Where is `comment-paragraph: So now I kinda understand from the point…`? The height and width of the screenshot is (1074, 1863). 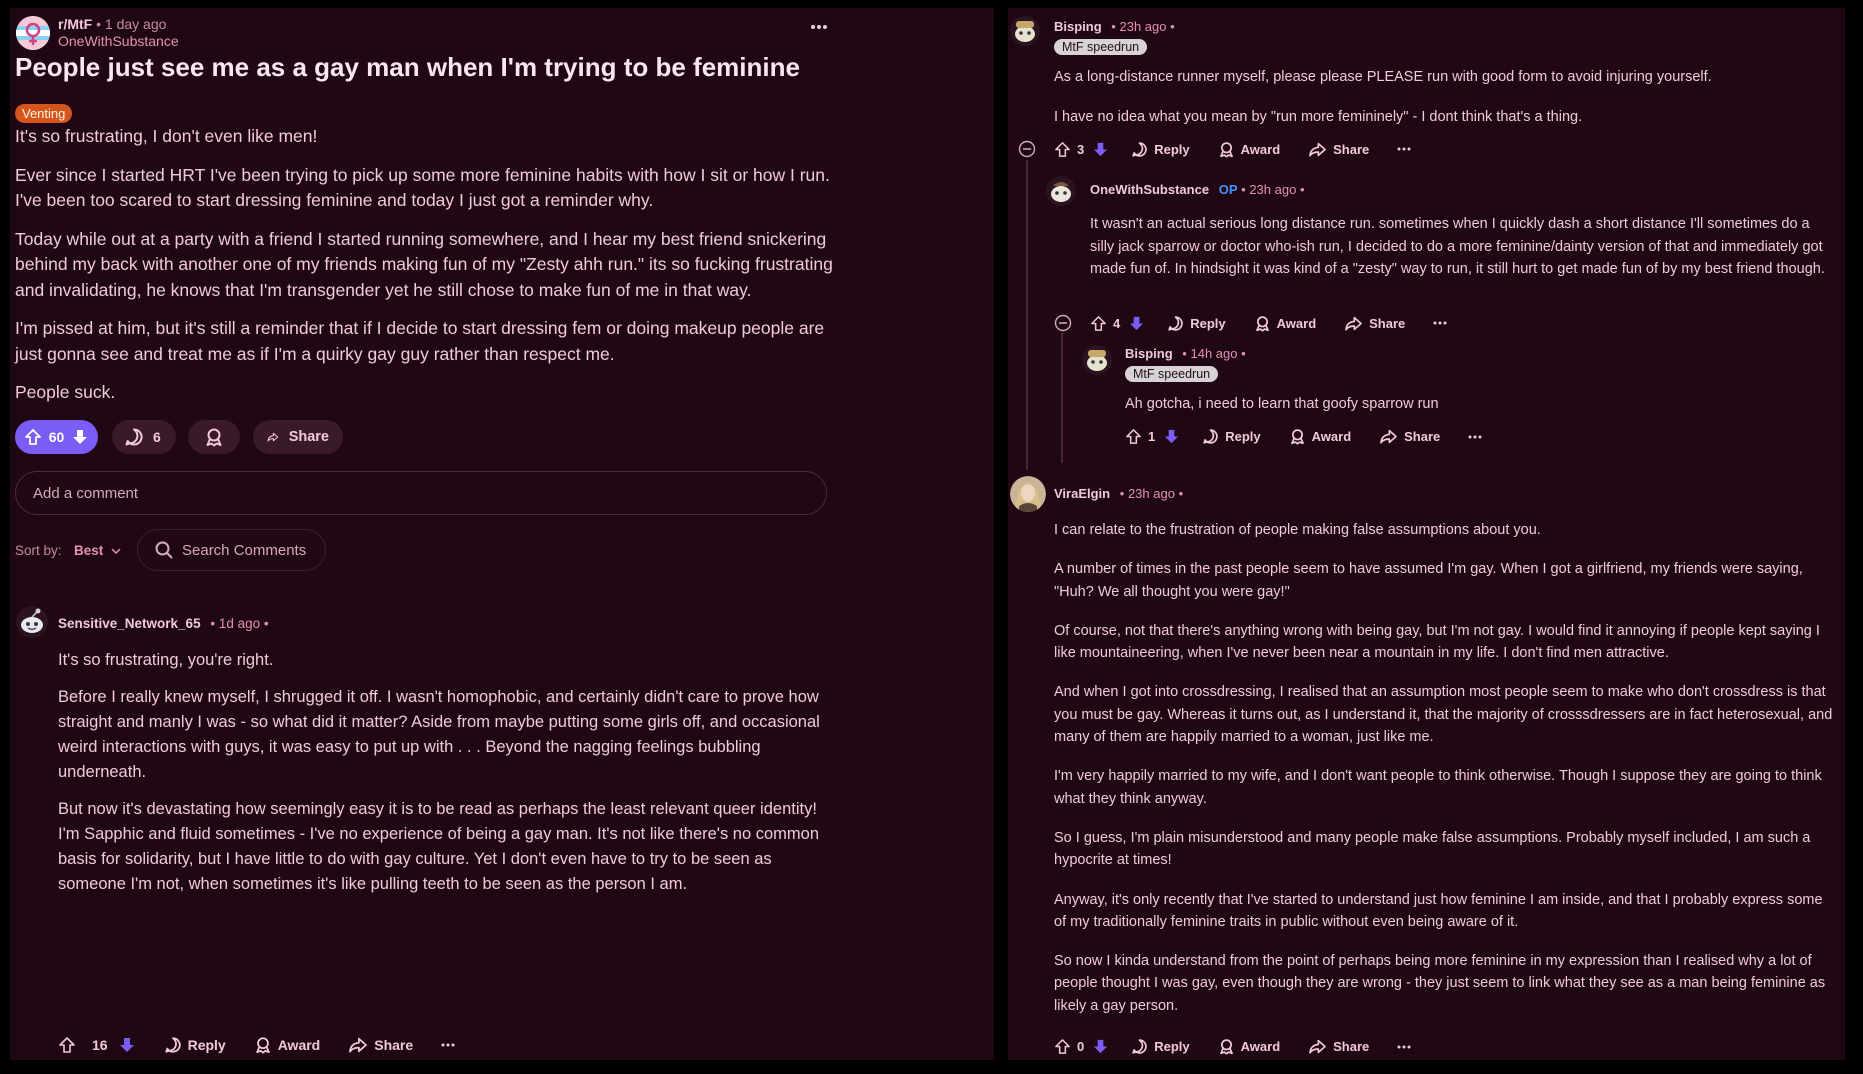
comment-paragraph: So now I kinda understand from the point… is located at coordinates (1440, 983).